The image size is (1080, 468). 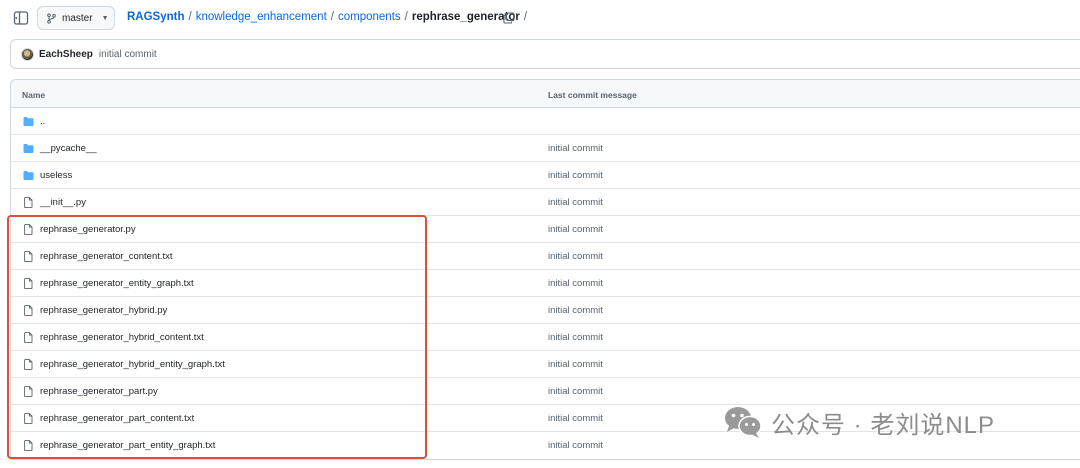 What do you see at coordinates (545, 54) in the screenshot?
I see `latest-commit-bar: EachSheep initial commit` at bounding box center [545, 54].